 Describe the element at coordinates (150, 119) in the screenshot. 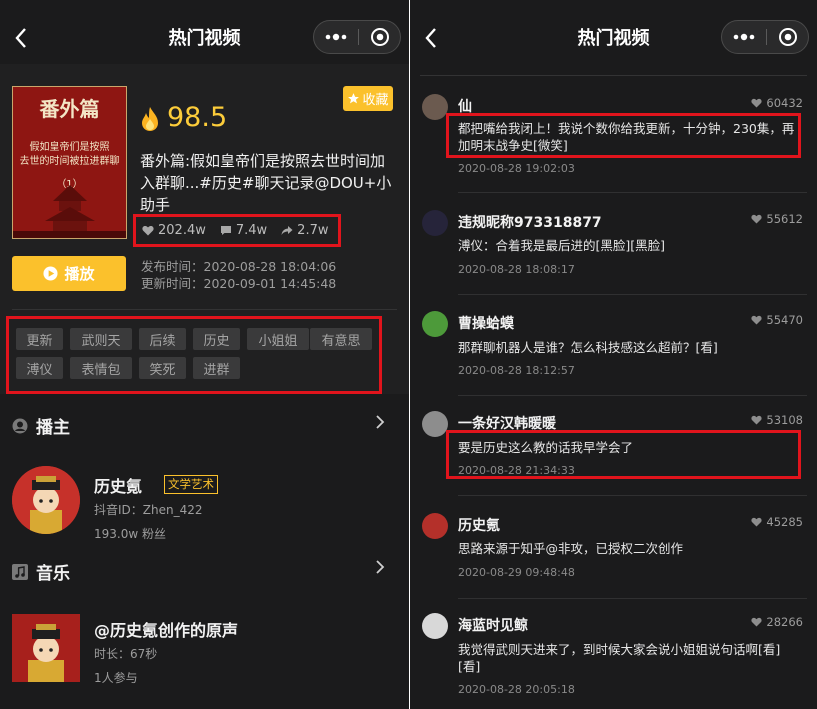

I see `flame-icon` at that location.